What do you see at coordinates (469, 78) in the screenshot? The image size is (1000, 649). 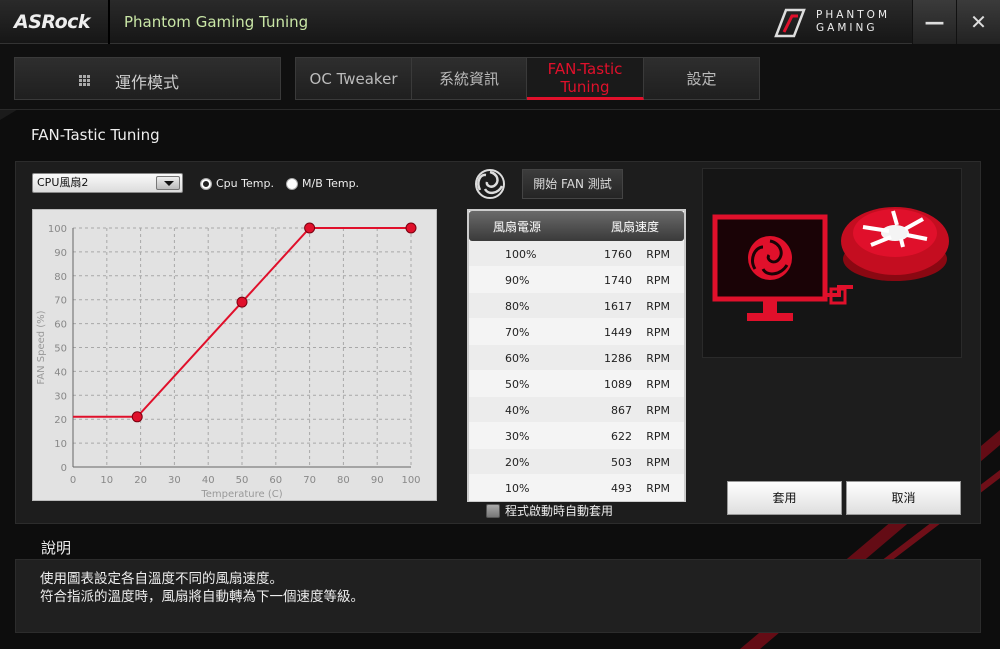 I see `tab-system-info: 系統資訊` at bounding box center [469, 78].